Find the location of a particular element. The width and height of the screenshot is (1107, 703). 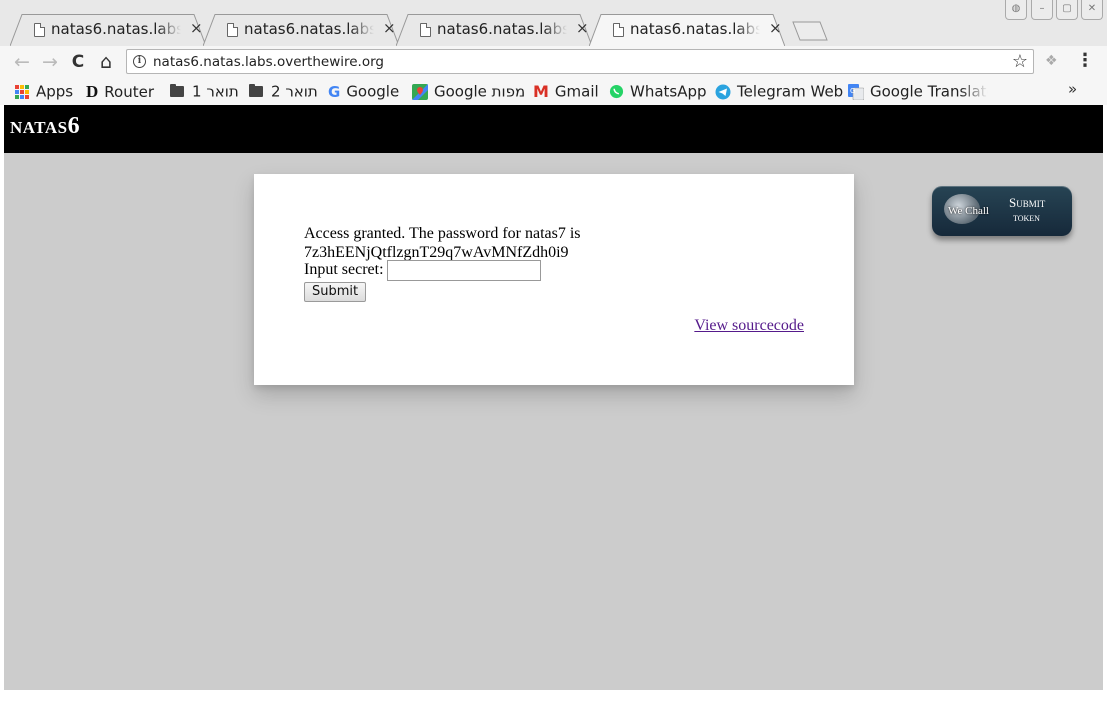

bookmark-telegram: Telegram Web is located at coordinates (779, 92).